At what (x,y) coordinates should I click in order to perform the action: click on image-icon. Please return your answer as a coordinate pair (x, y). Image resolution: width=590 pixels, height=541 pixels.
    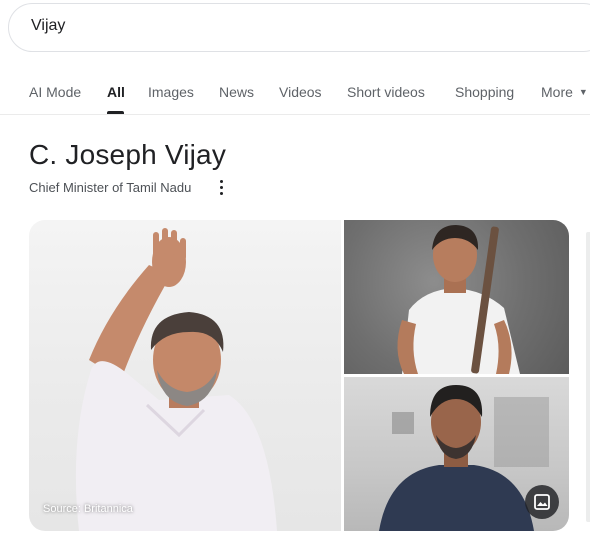
    Looking at the image, I should click on (542, 502).